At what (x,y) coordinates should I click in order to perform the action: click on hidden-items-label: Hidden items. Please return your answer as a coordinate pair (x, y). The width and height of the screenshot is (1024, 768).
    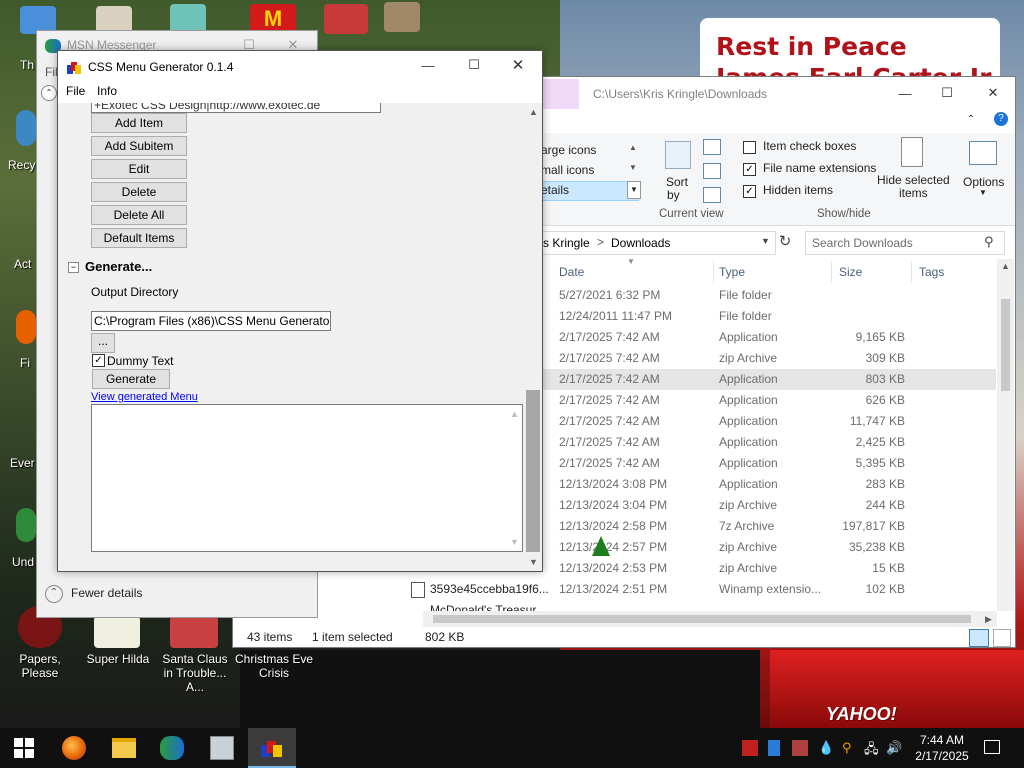
    Looking at the image, I should click on (798, 190).